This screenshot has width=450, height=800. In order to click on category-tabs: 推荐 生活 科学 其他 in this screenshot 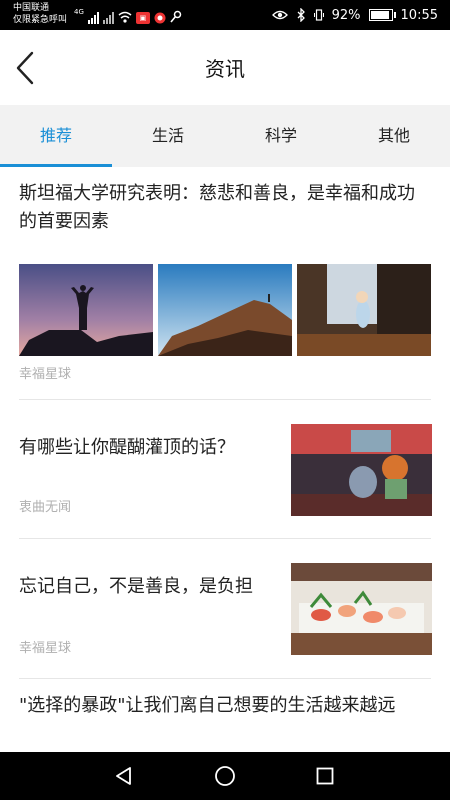, I will do `click(225, 136)`.